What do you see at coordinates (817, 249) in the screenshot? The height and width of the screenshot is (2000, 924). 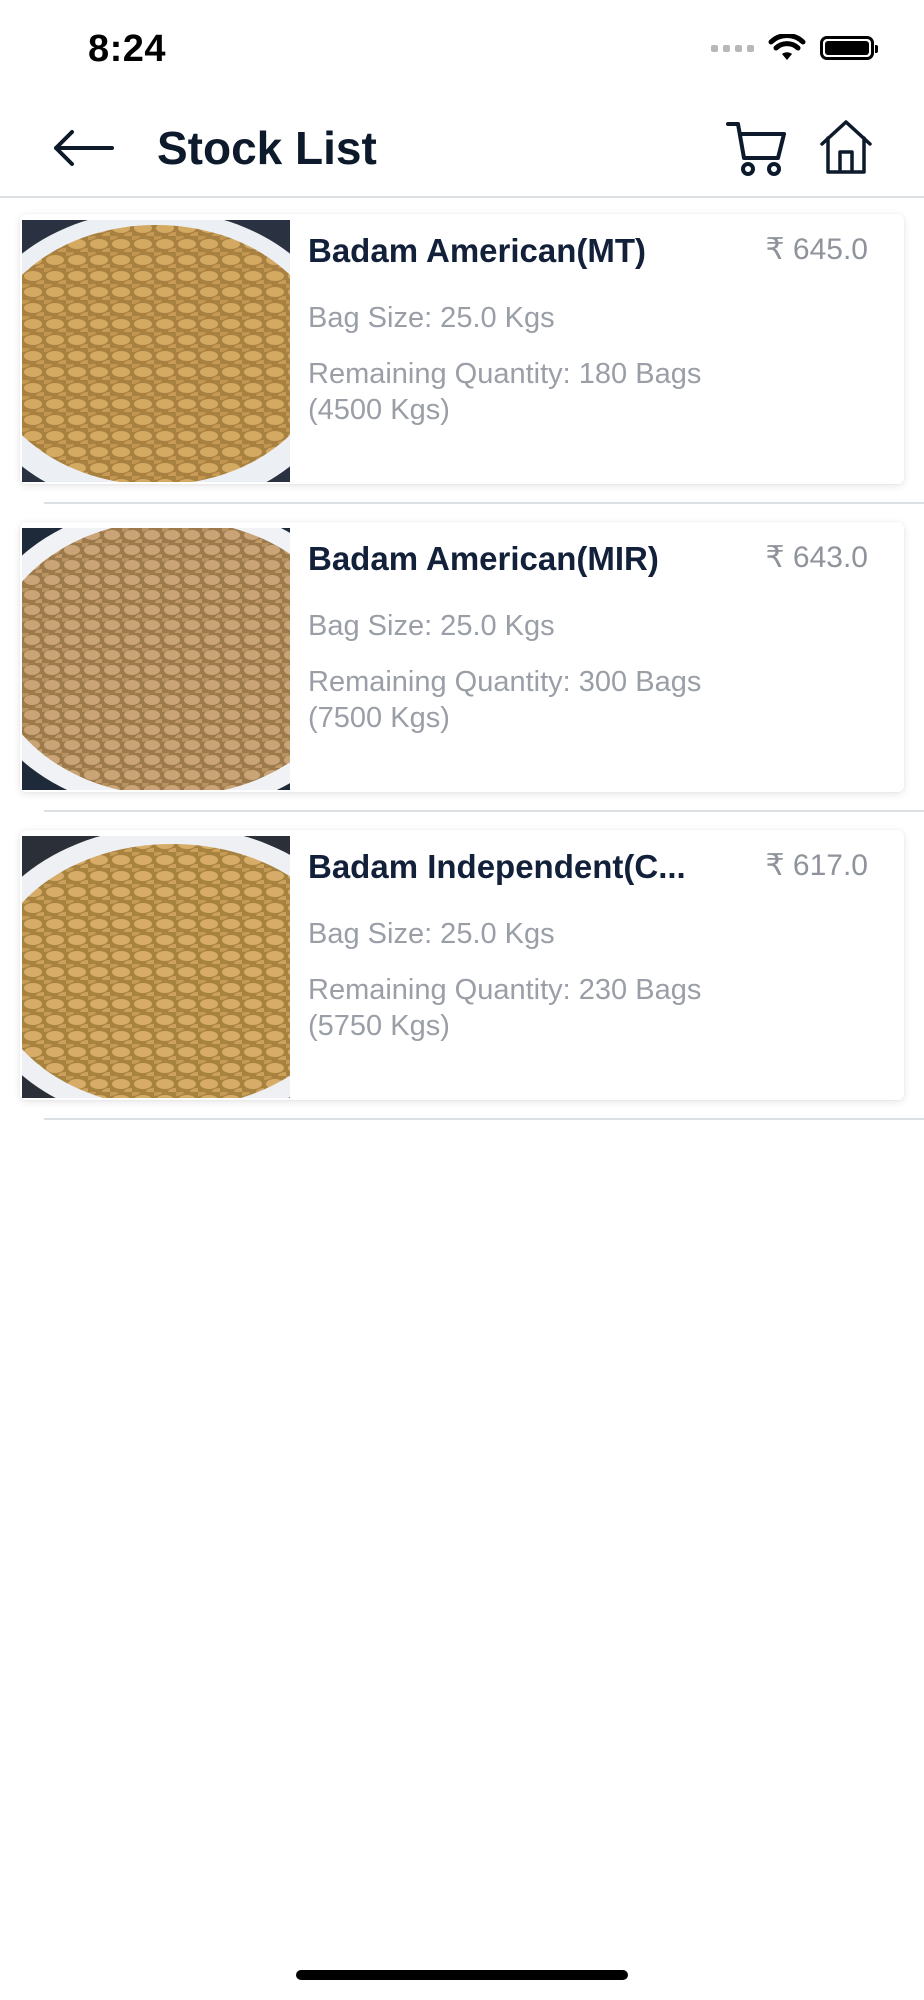 I see `item-price: ₹ 645.0` at bounding box center [817, 249].